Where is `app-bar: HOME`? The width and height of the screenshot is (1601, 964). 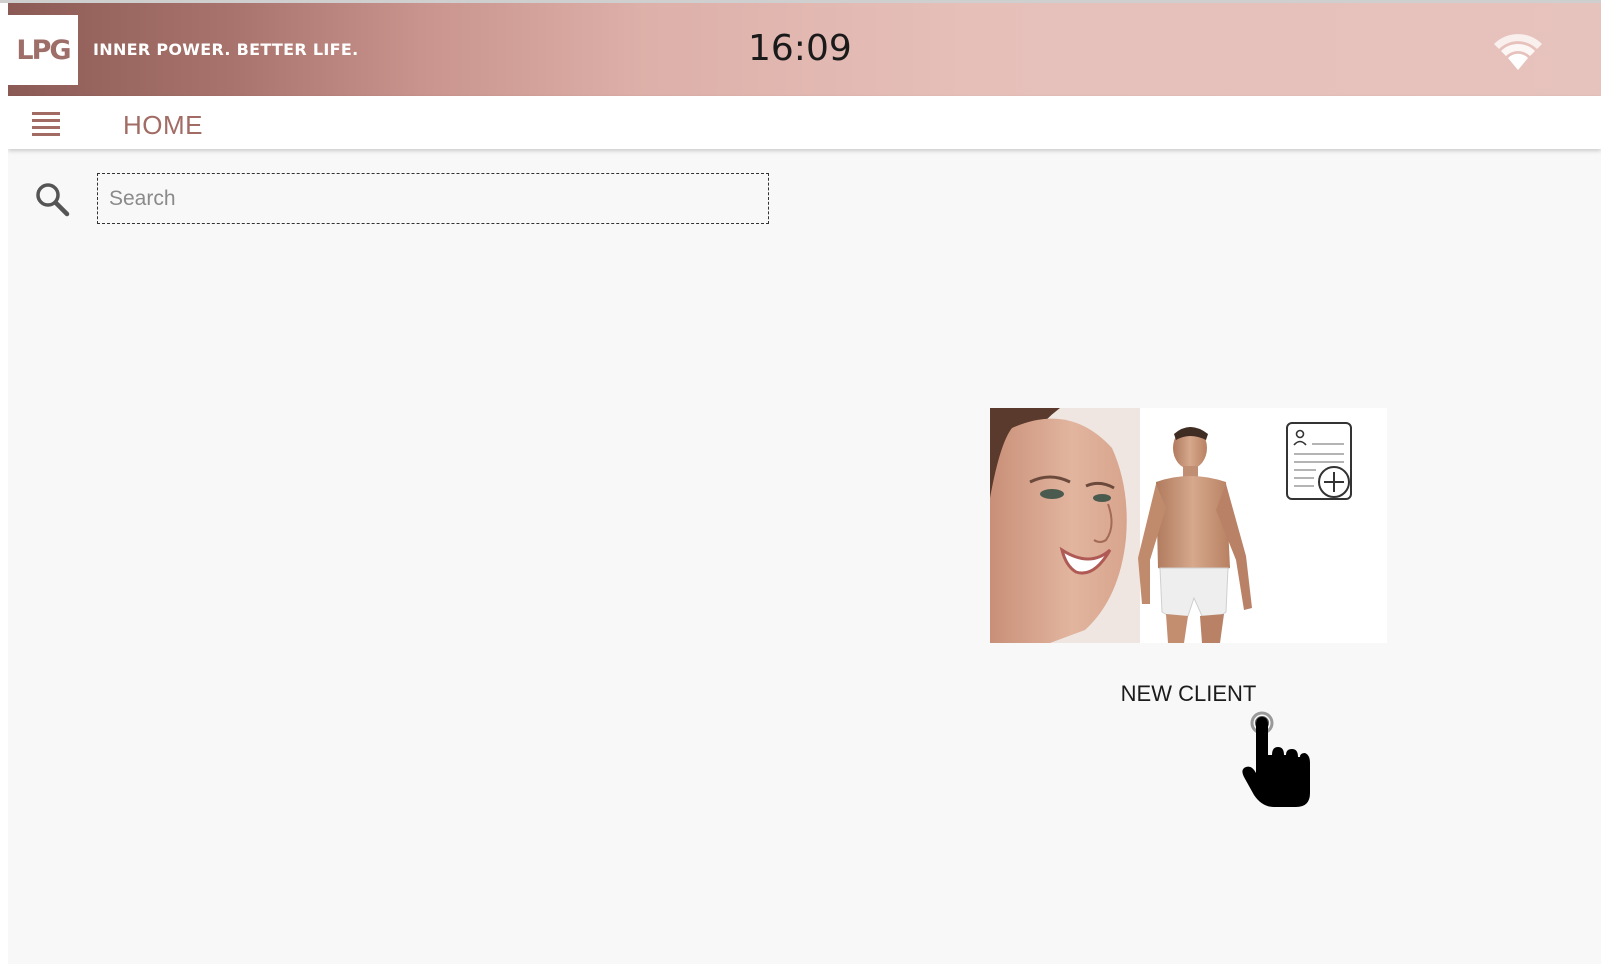
app-bar: HOME is located at coordinates (804, 122).